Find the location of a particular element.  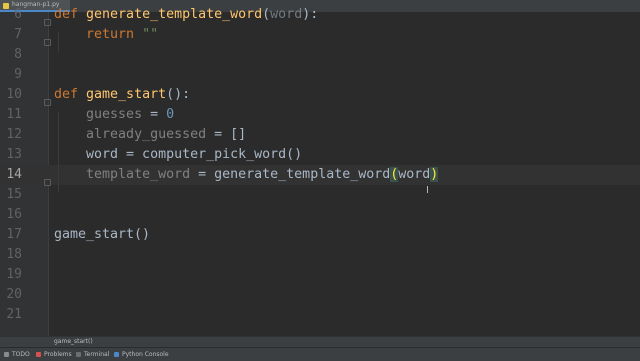

breadcrumb-item: game_start() is located at coordinates (73, 342).